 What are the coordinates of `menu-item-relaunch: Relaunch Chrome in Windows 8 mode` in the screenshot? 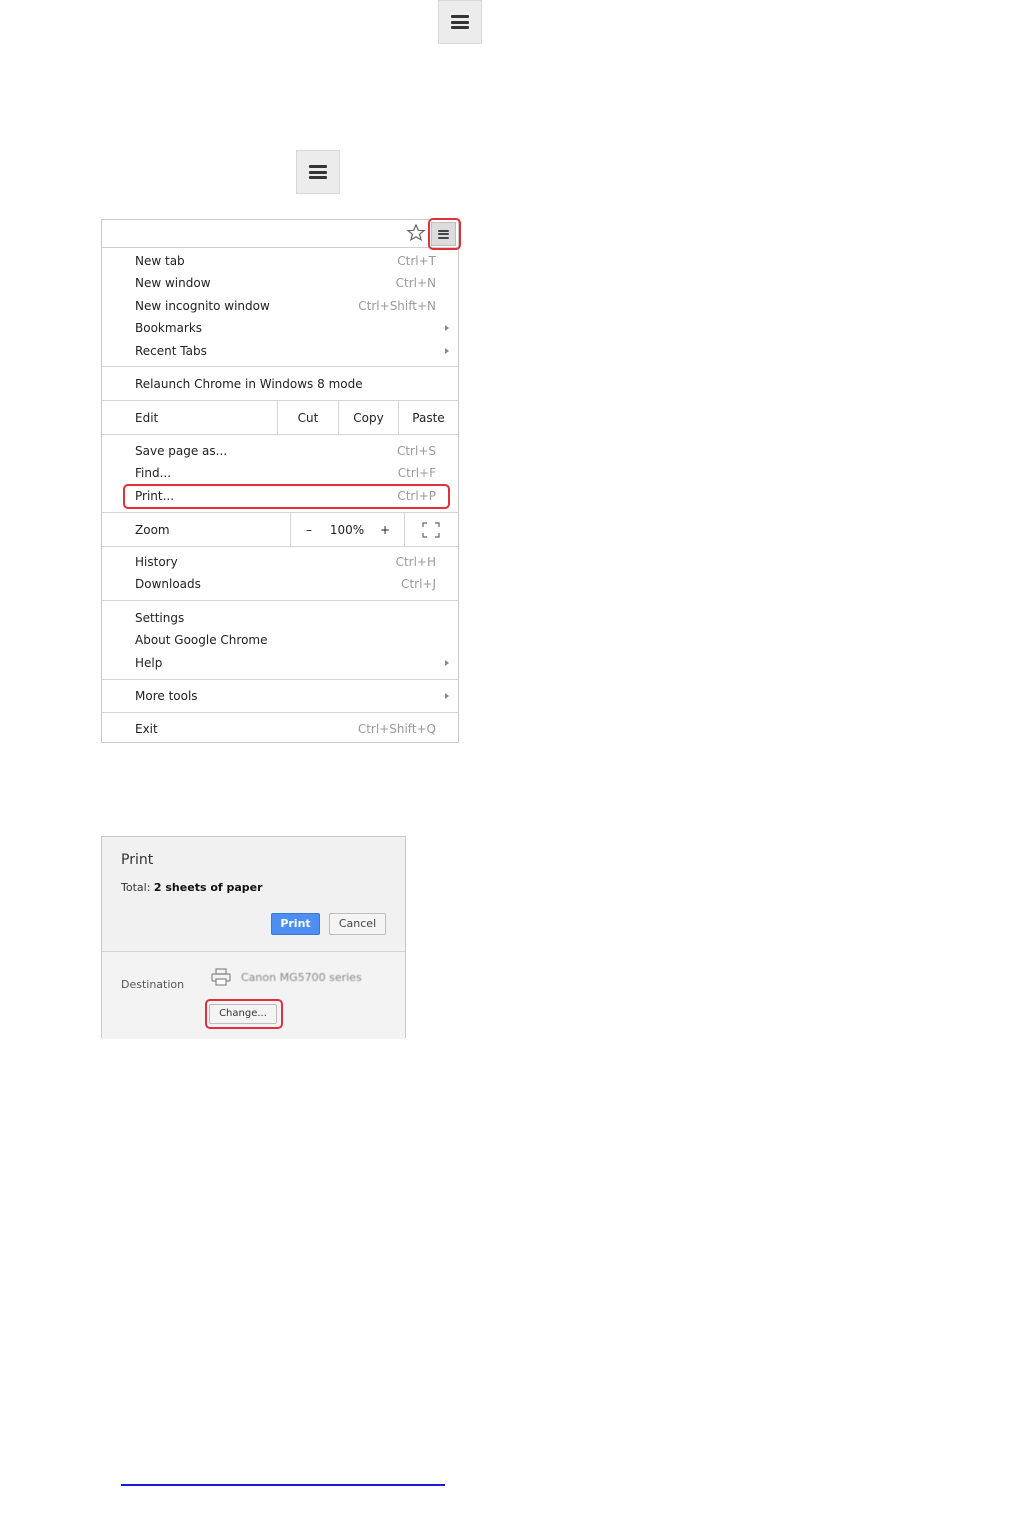 It's located at (249, 384).